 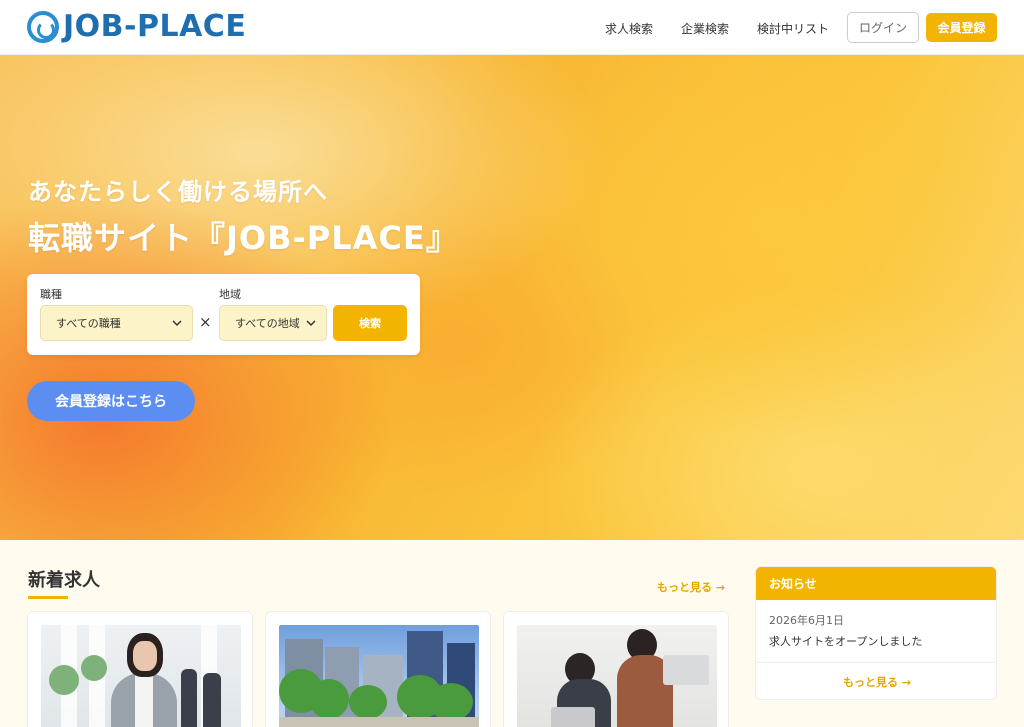 I want to click on job-type-select: すべての職種, so click(x=116, y=323).